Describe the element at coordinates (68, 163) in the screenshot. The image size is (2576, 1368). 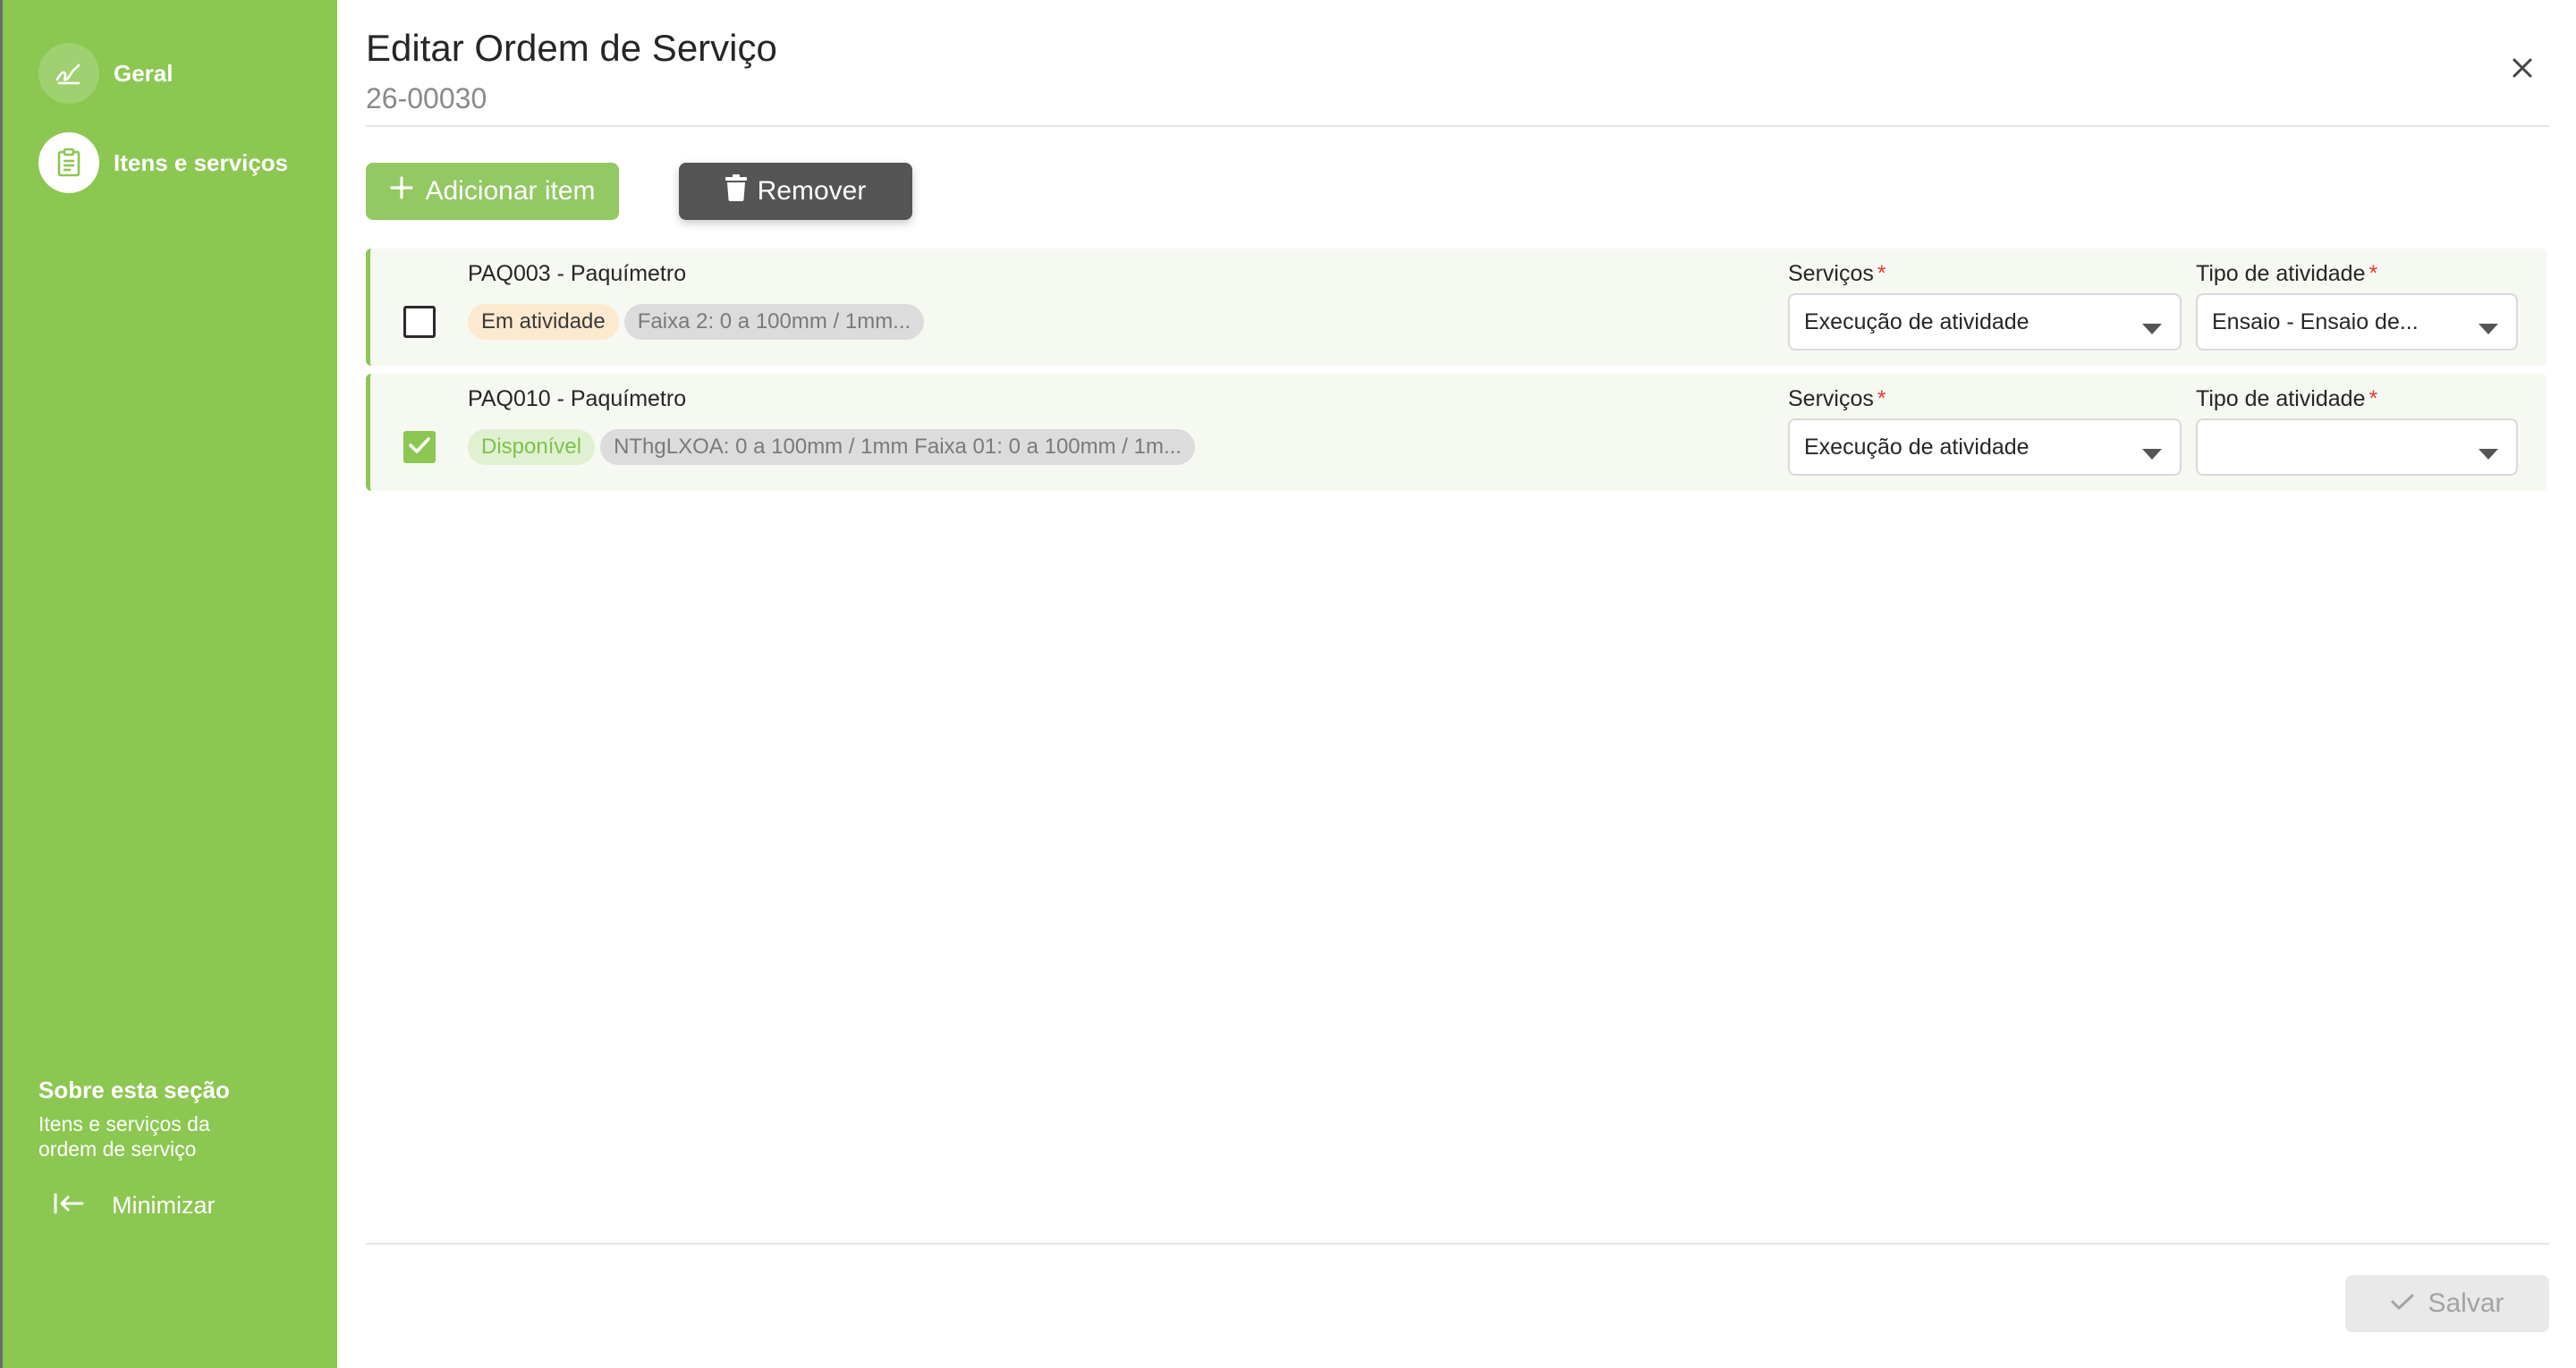
I see `clipboard-icon` at that location.